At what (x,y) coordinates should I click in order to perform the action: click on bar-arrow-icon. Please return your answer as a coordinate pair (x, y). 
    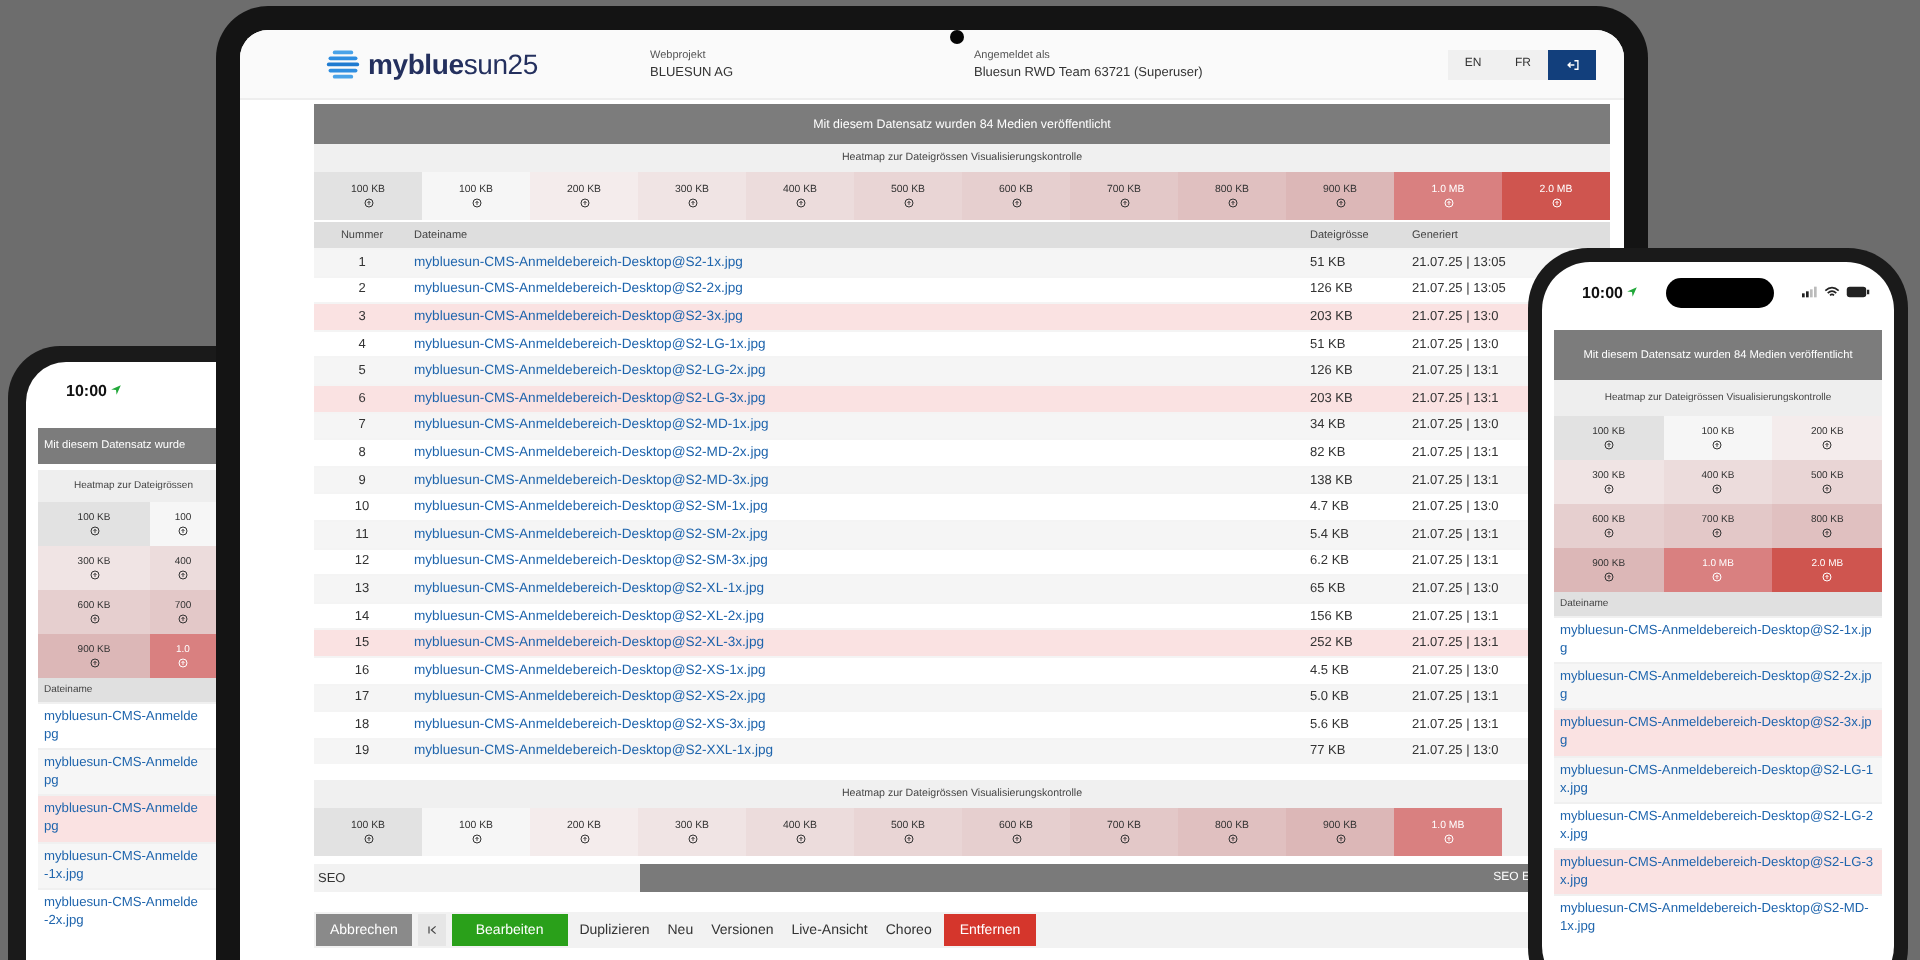
    Looking at the image, I should click on (431, 930).